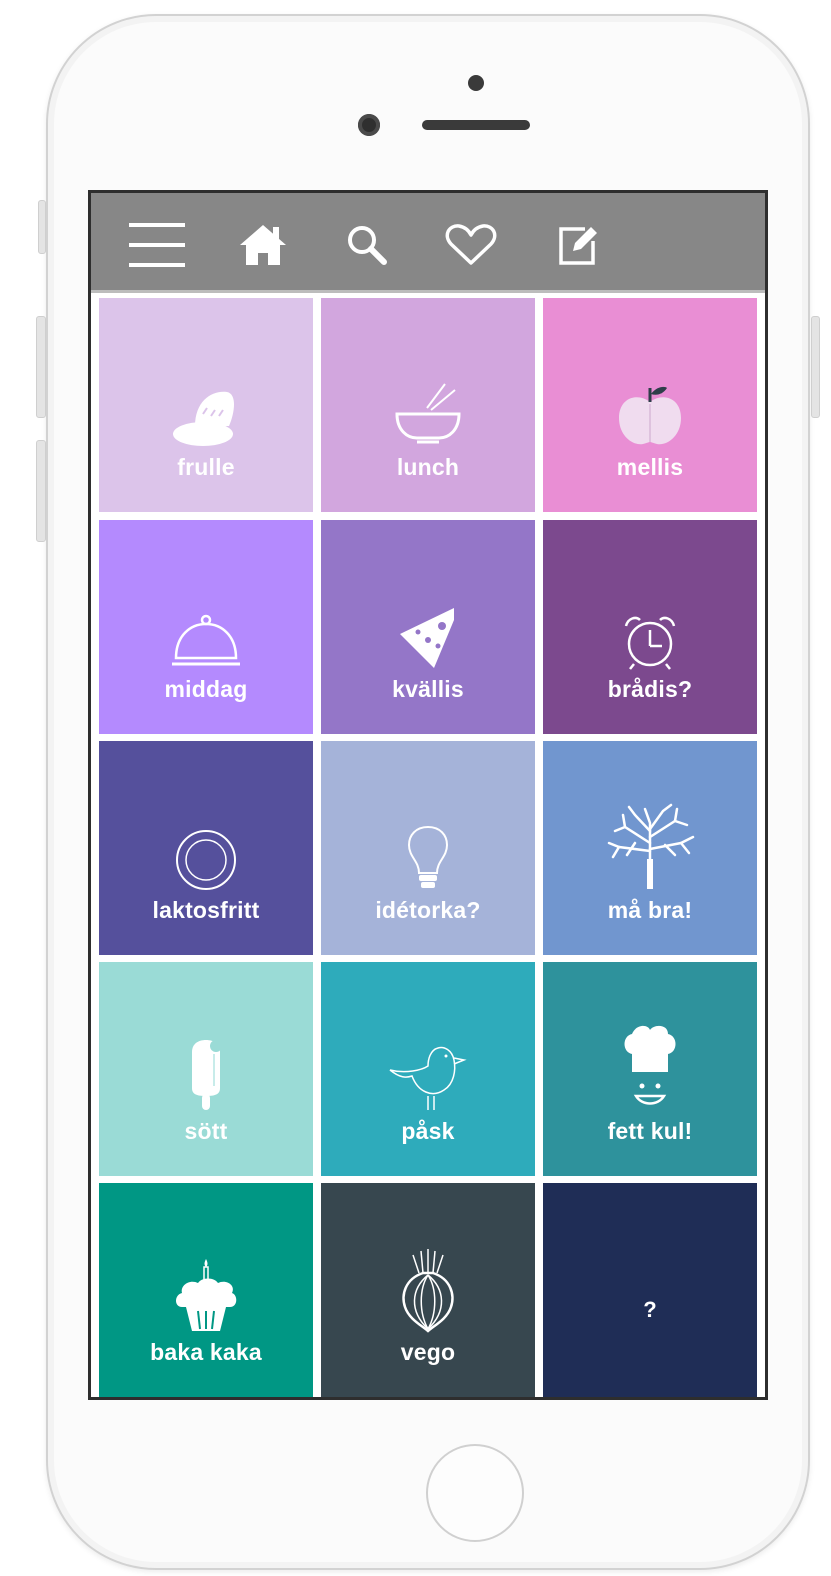 This screenshot has height=1576, width=831. I want to click on cupcake-icon, so click(206, 1288).